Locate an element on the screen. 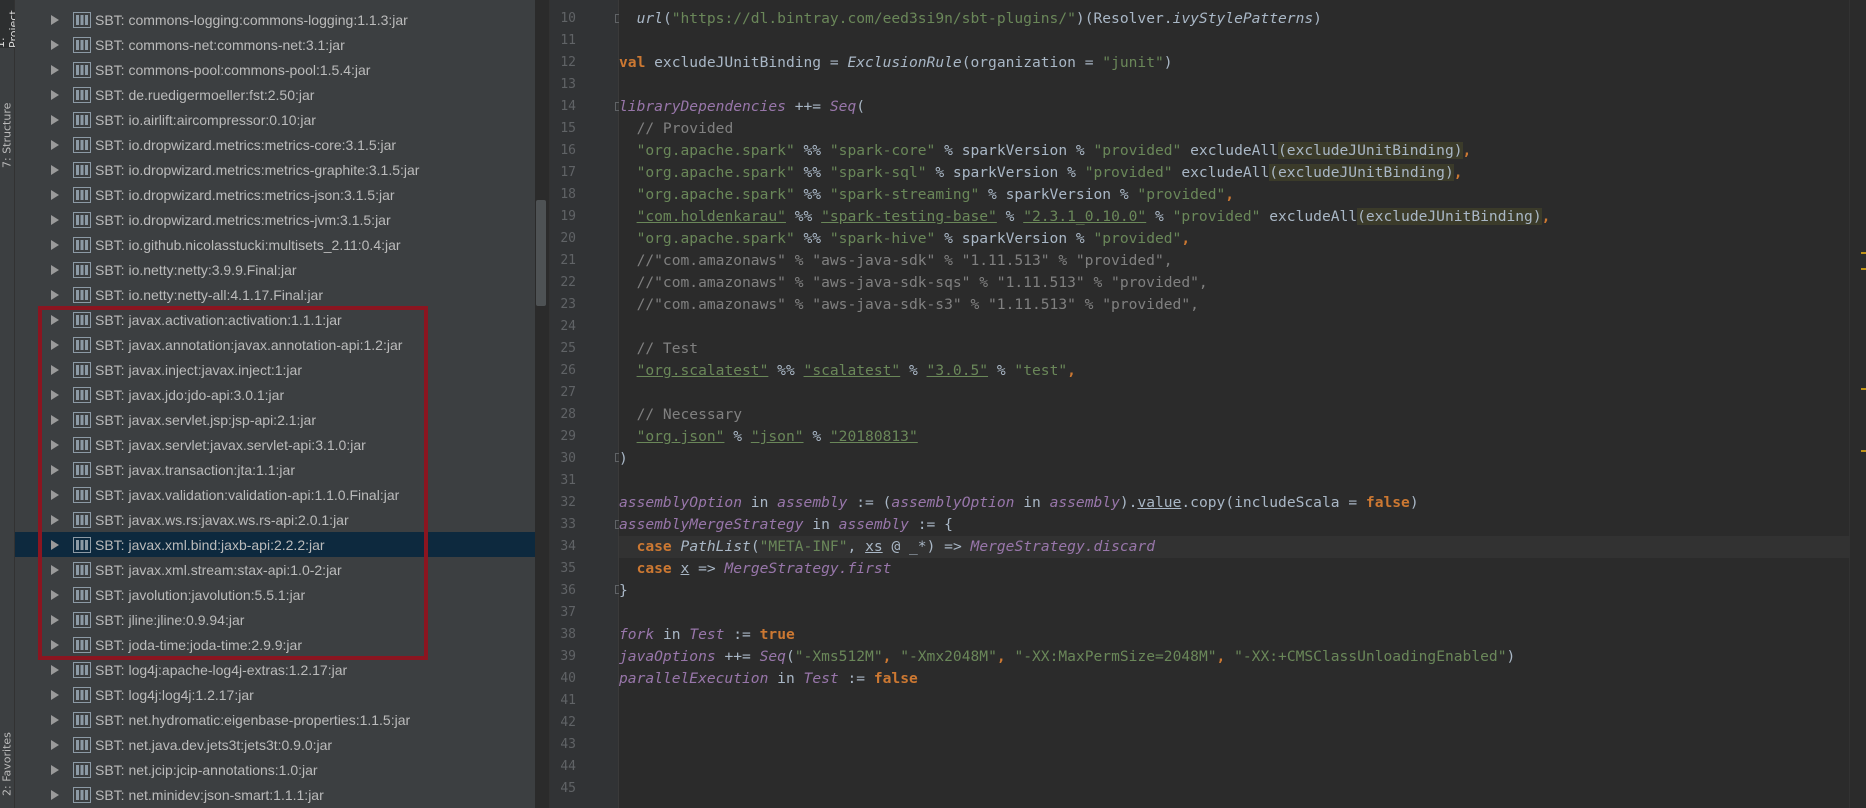 The width and height of the screenshot is (1866, 808). tree-item: SBT: commons-net:commons-net:3.1:jar is located at coordinates (275, 44).